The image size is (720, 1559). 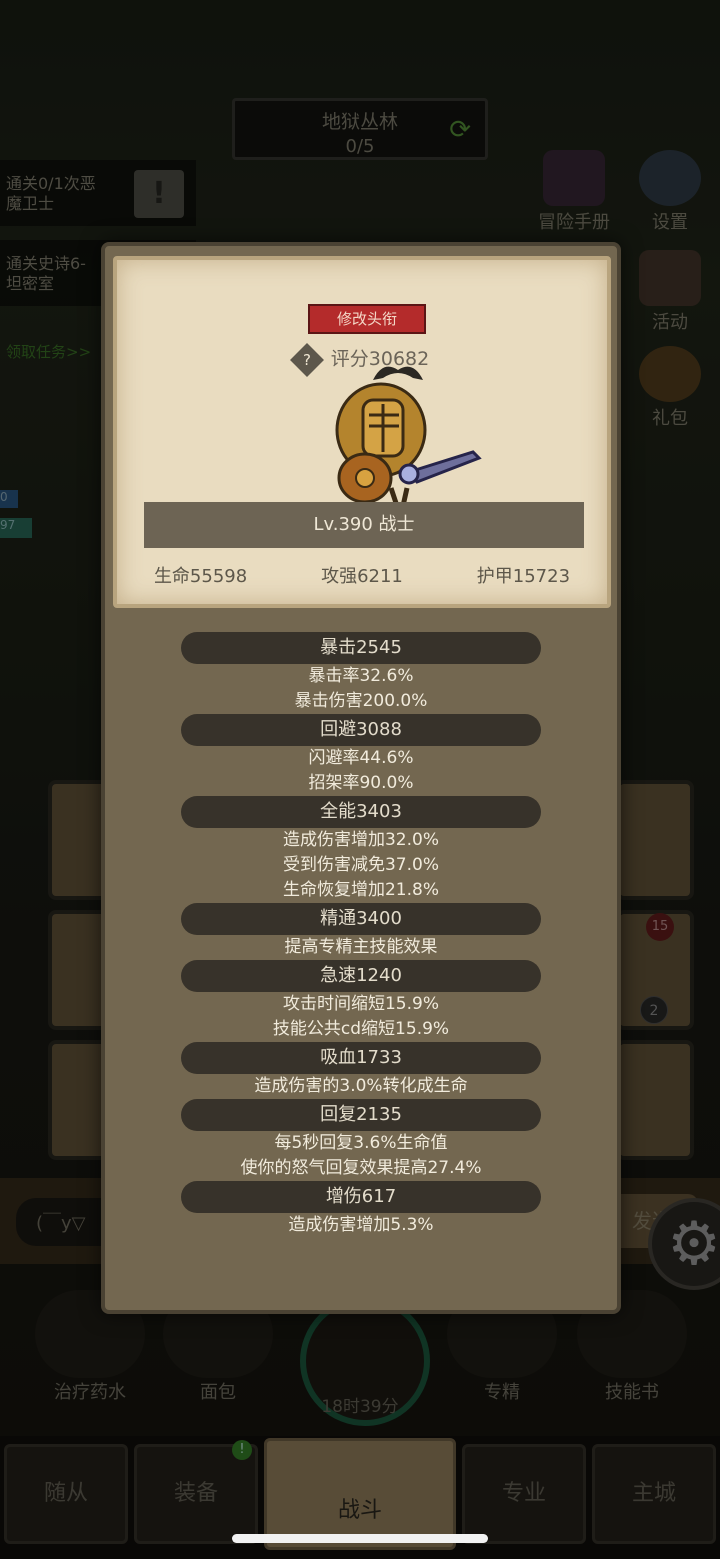 What do you see at coordinates (361, 947) in the screenshot?
I see `stat-detail: 提高专精主技能效果` at bounding box center [361, 947].